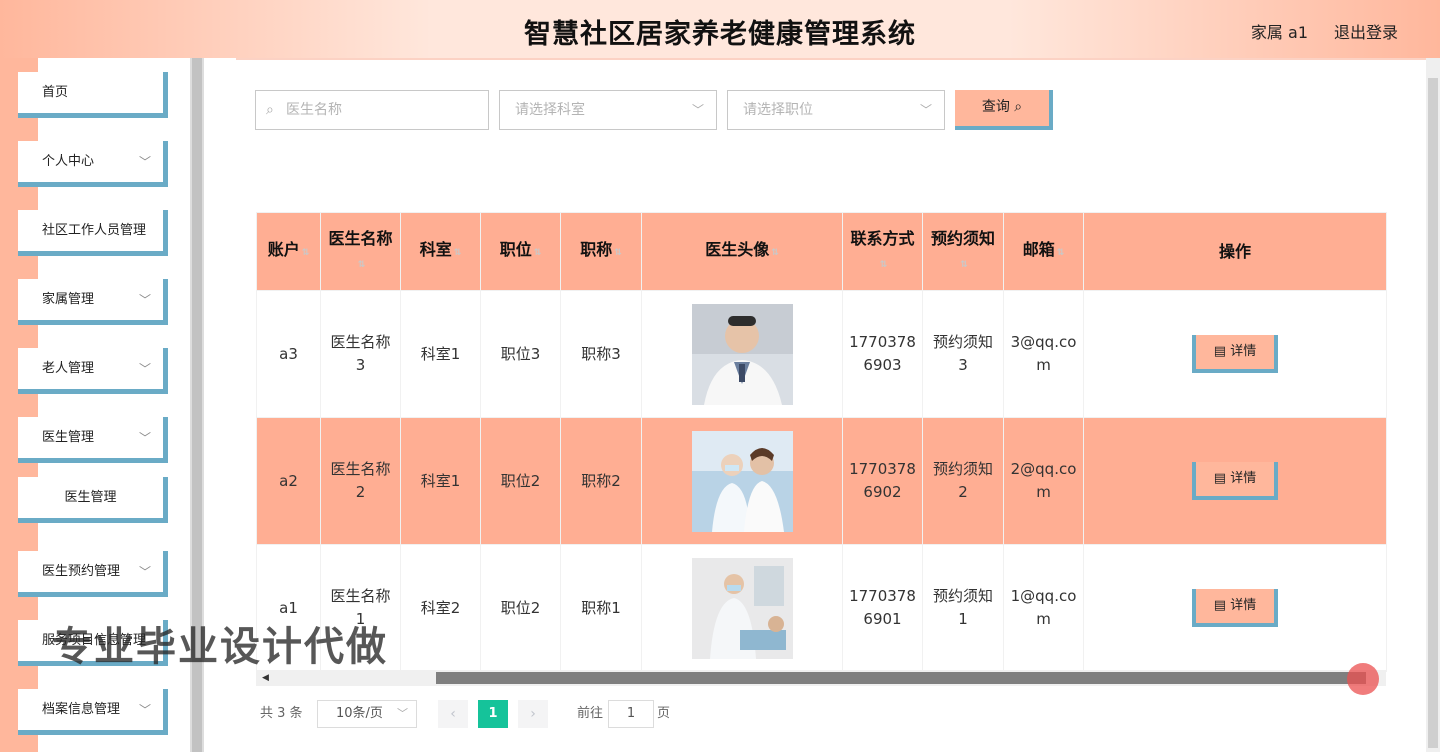 The width and height of the screenshot is (1440, 752). I want to click on sidebar-scrollbar, so click(197, 405).